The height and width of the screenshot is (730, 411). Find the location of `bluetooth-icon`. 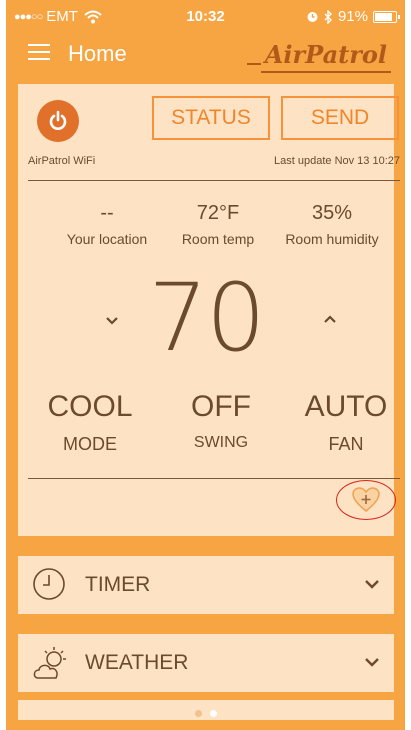

bluetooth-icon is located at coordinates (328, 16).